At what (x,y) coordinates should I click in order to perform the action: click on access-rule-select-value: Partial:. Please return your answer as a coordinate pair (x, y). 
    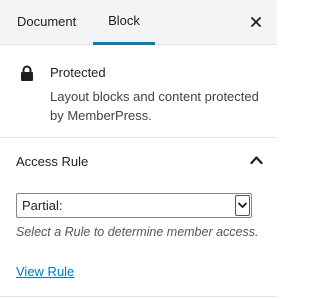
    Looking at the image, I should click on (42, 205).